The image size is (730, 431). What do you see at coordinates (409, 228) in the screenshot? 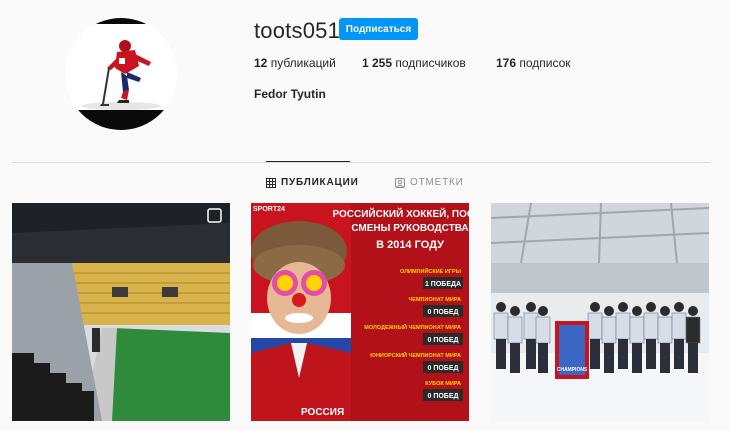
I see `poster-title-line2: СМЕНЫ РУКОВОДСТВА` at bounding box center [409, 228].